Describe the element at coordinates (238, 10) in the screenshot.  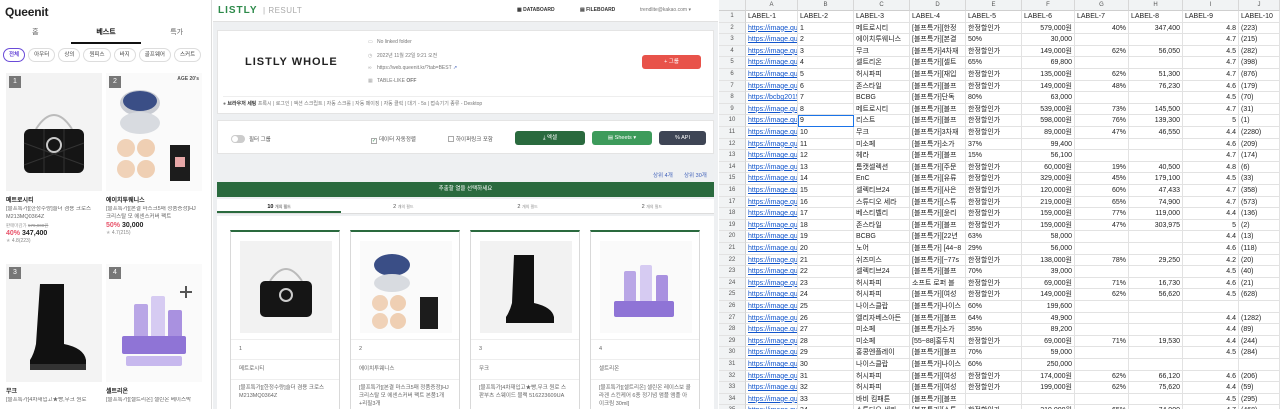
I see `listly-logo: LISTLY` at that location.